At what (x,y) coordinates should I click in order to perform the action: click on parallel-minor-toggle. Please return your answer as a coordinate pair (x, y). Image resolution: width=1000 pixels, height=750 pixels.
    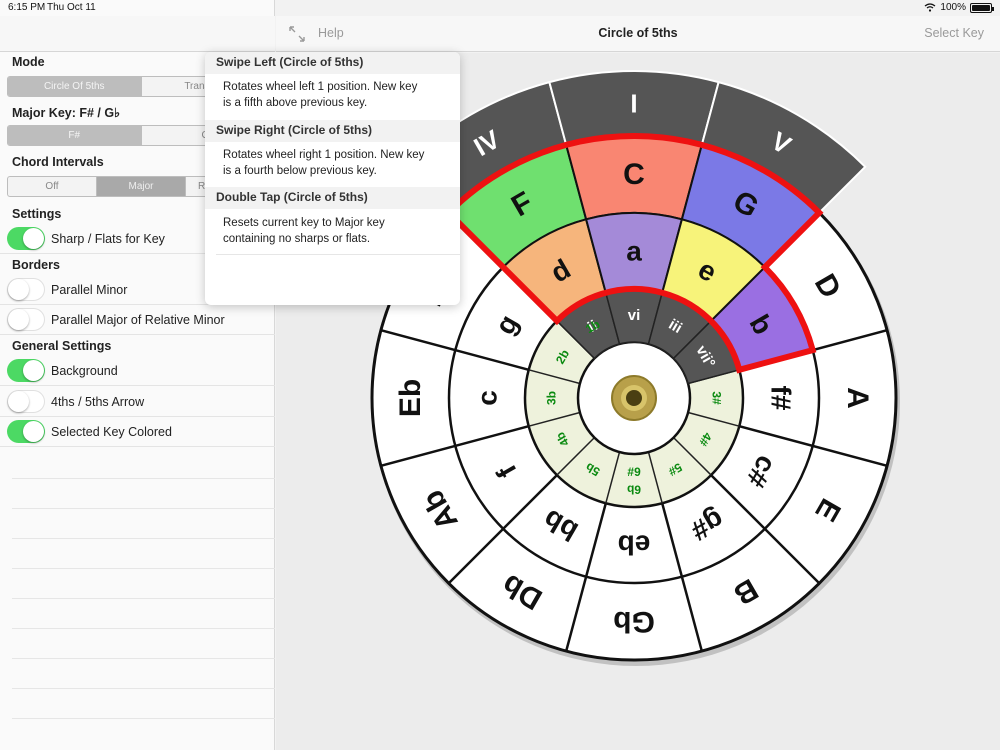
    Looking at the image, I should click on (26, 289).